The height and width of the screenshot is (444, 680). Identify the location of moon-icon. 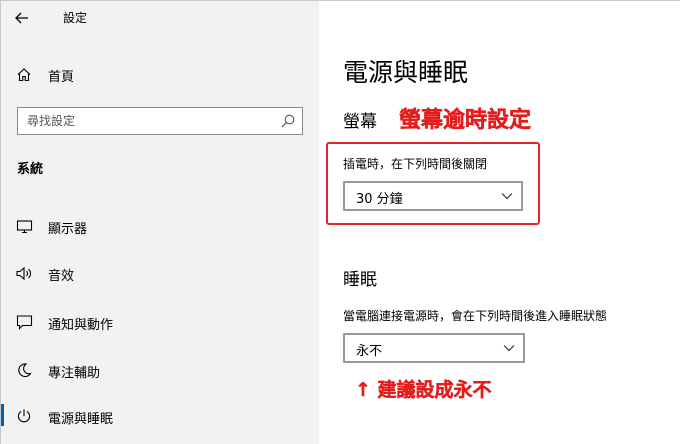
(24, 370).